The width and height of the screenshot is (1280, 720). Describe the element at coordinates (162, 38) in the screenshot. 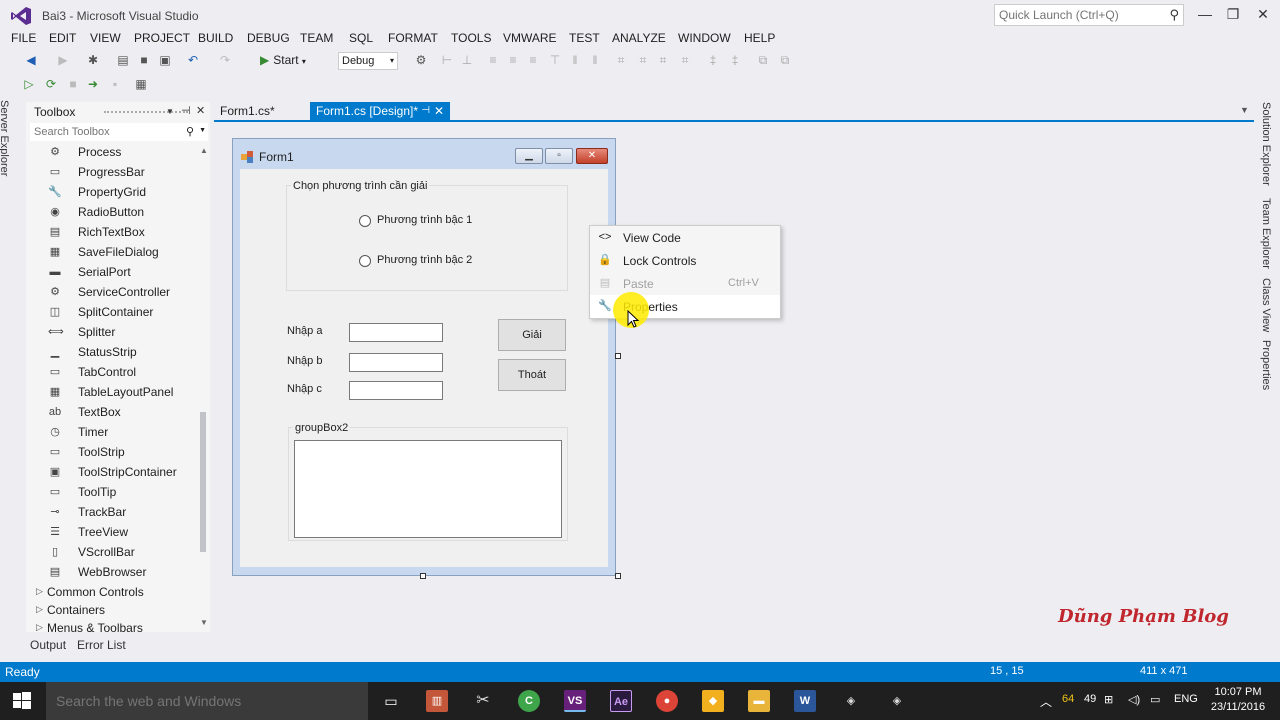

I see `menu-project: PROJECT` at that location.